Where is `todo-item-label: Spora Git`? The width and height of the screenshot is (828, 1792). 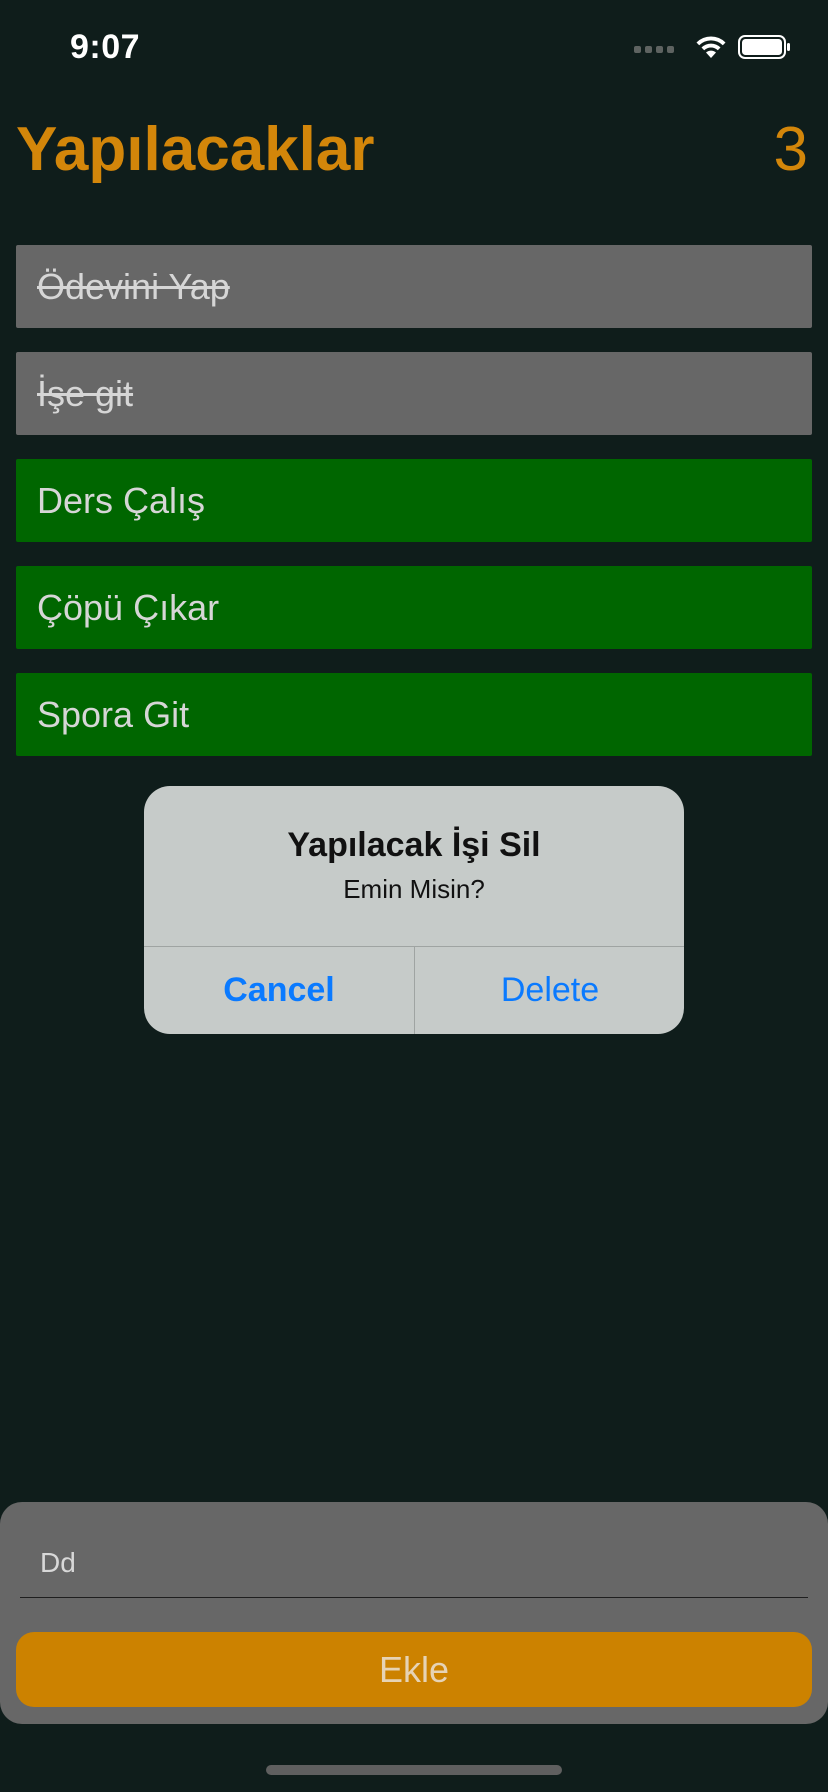 todo-item-label: Spora Git is located at coordinates (113, 714).